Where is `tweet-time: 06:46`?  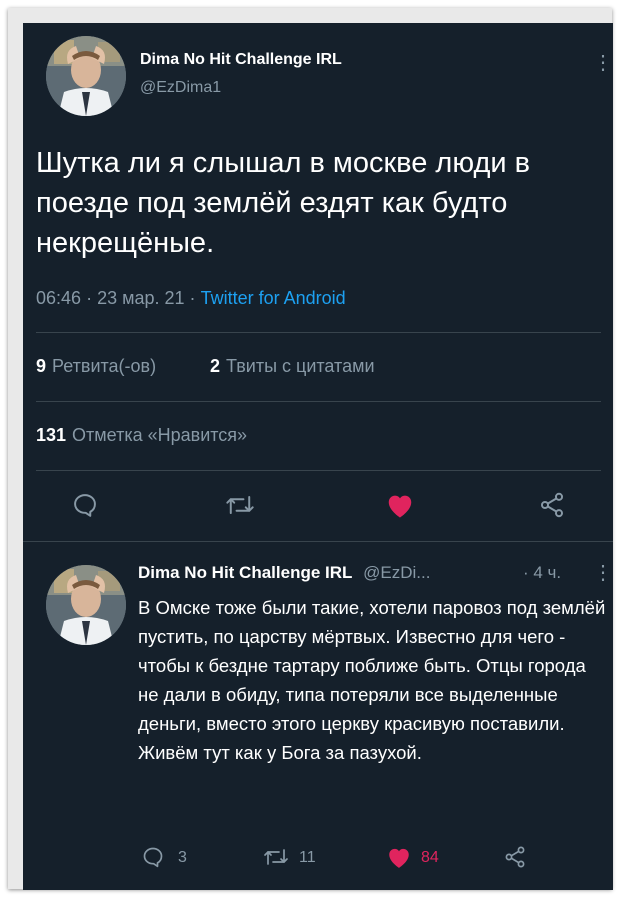
tweet-time: 06:46 is located at coordinates (59, 298).